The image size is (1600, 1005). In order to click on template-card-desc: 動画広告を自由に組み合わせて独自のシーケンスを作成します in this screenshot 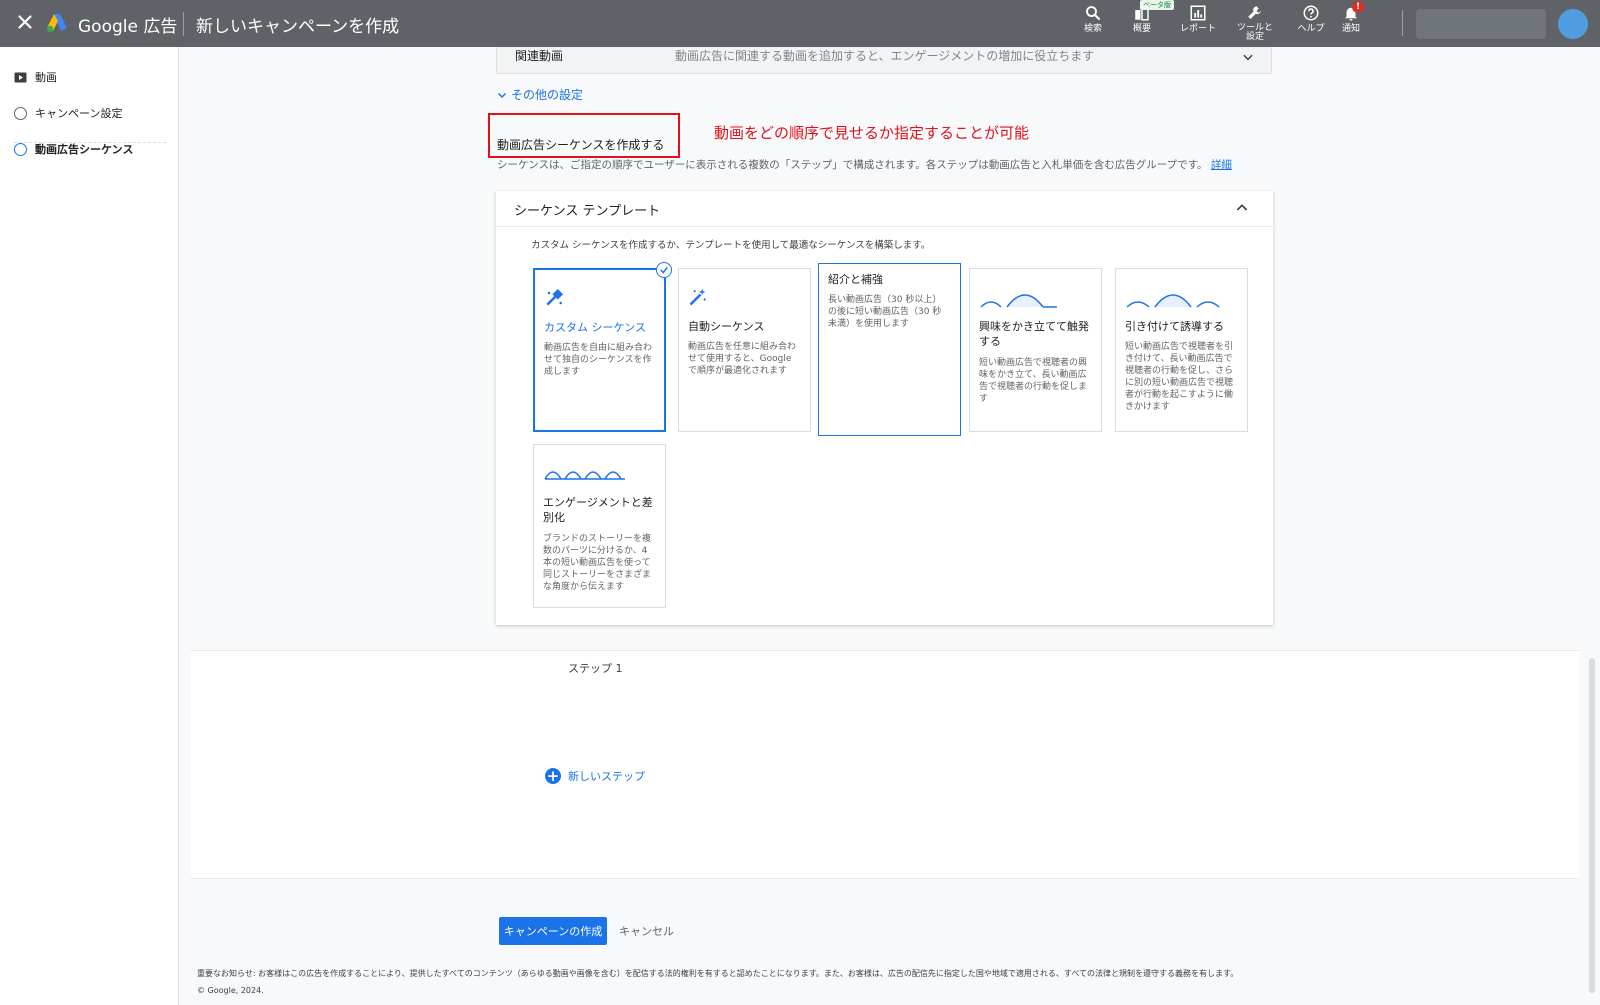, I will do `click(598, 360)`.